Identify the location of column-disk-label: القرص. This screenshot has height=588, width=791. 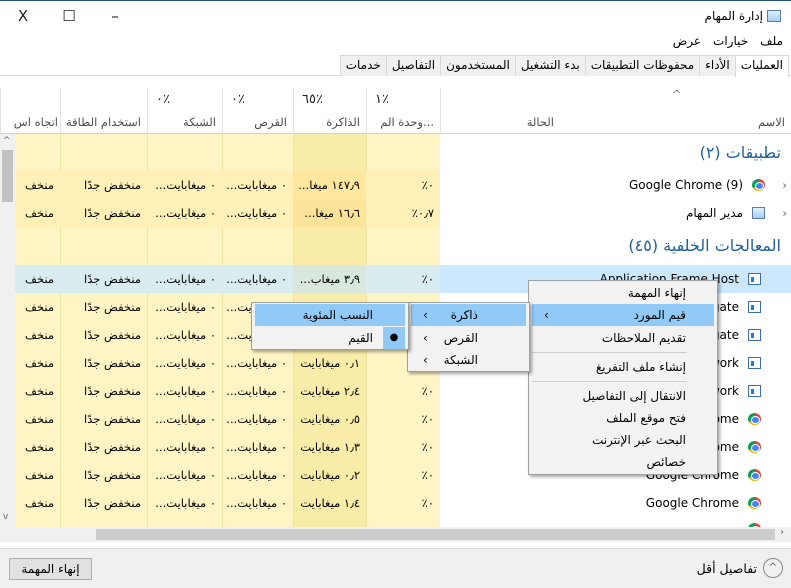
(270, 122).